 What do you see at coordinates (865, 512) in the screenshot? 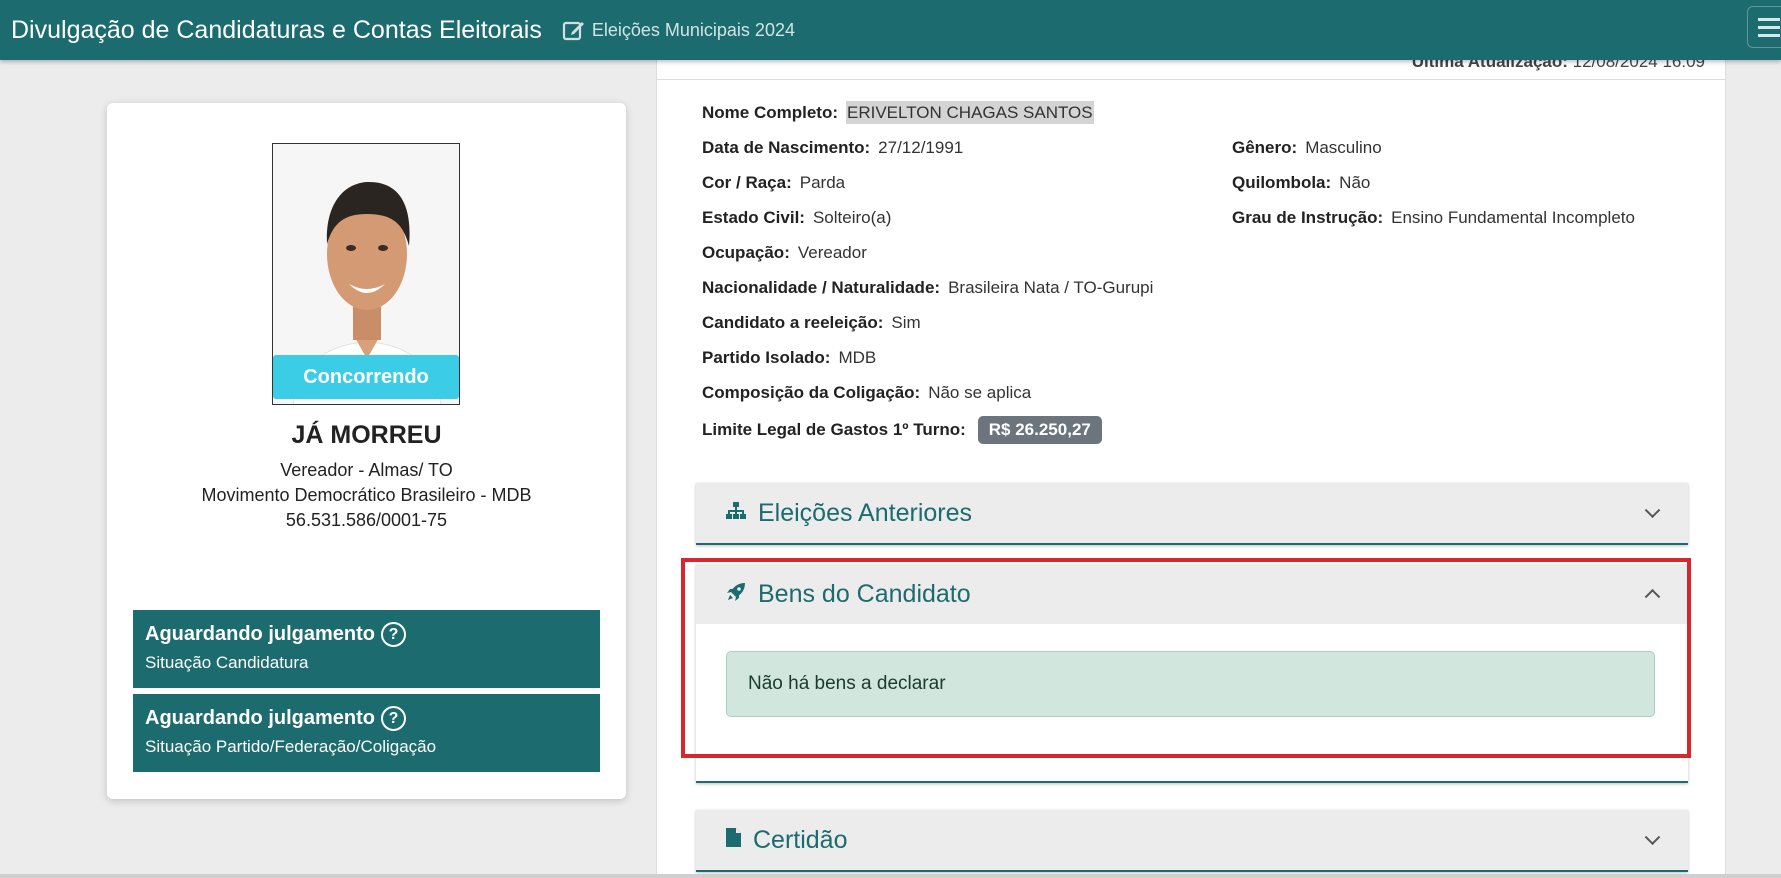
I see `accordion-title: Eleições Anteriores` at bounding box center [865, 512].